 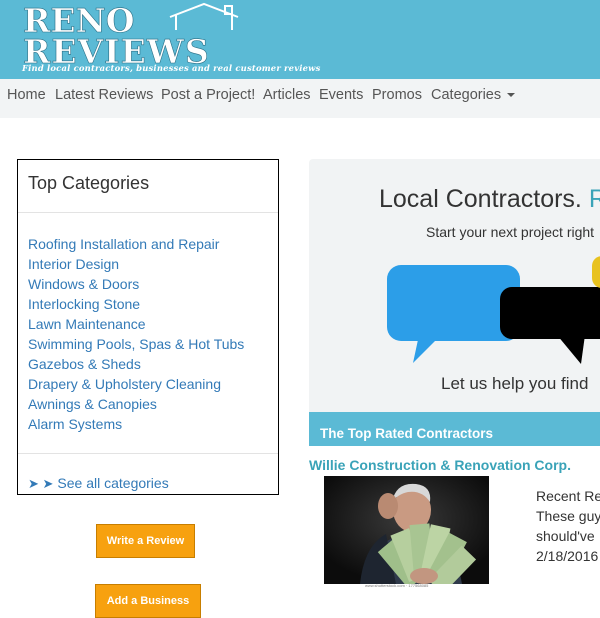 I want to click on nav-categories-dropdown: Categories, so click(x=473, y=95).